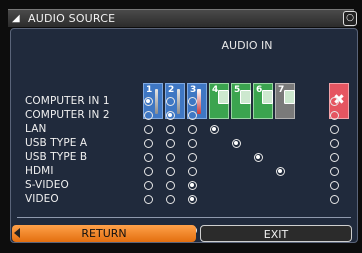  What do you see at coordinates (16, 18) in the screenshot?
I see `speaker-icon: ◢` at bounding box center [16, 18].